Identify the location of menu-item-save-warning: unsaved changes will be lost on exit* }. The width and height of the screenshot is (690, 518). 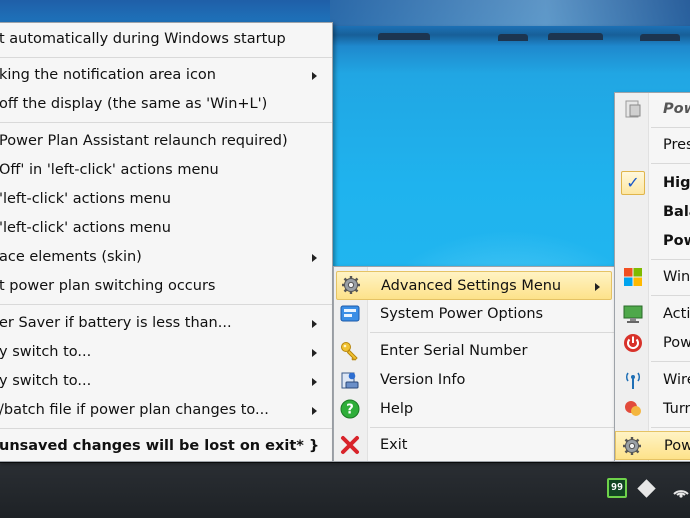
(166, 446).